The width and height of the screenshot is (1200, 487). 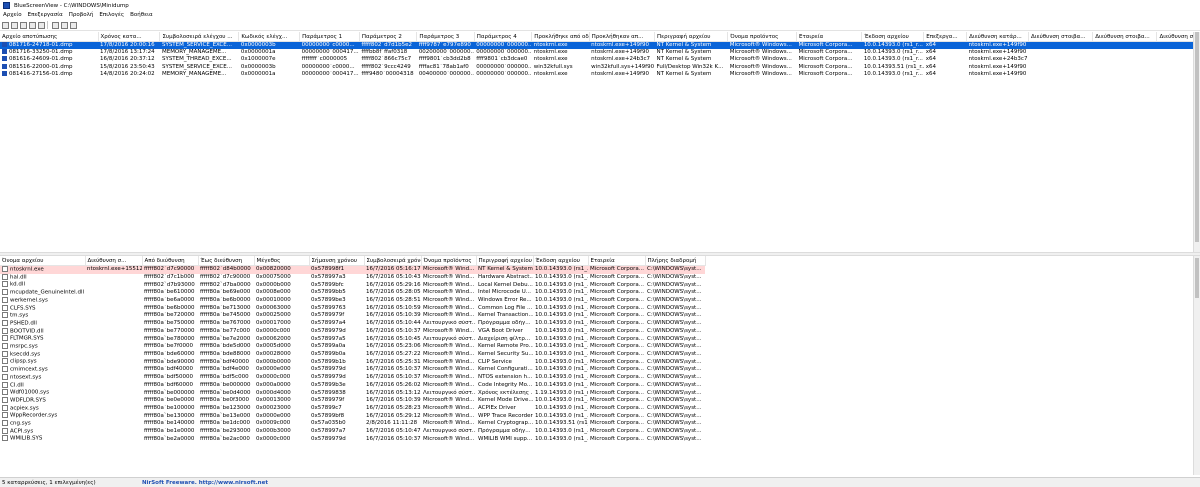 I want to click on properties-icon, so click(x=23, y=25).